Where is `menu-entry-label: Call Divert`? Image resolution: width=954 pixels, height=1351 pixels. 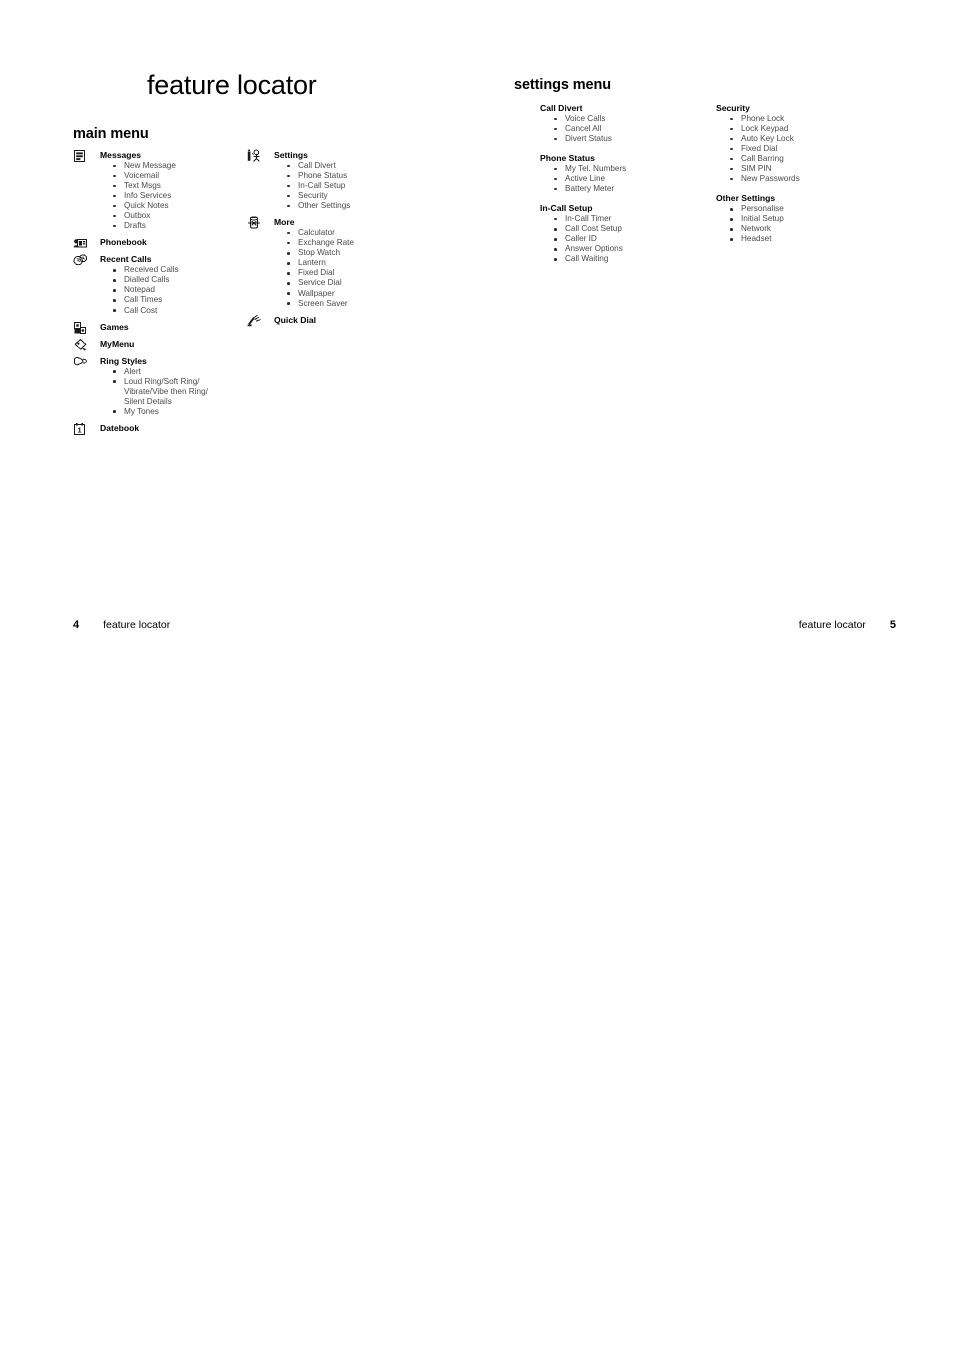
menu-entry-label: Call Divert is located at coordinates (561, 108).